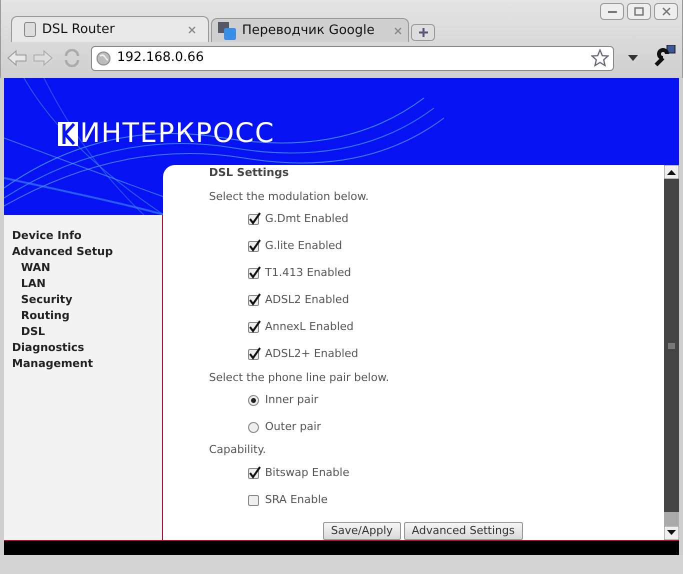  I want to click on nav-link: Routing, so click(87, 316).